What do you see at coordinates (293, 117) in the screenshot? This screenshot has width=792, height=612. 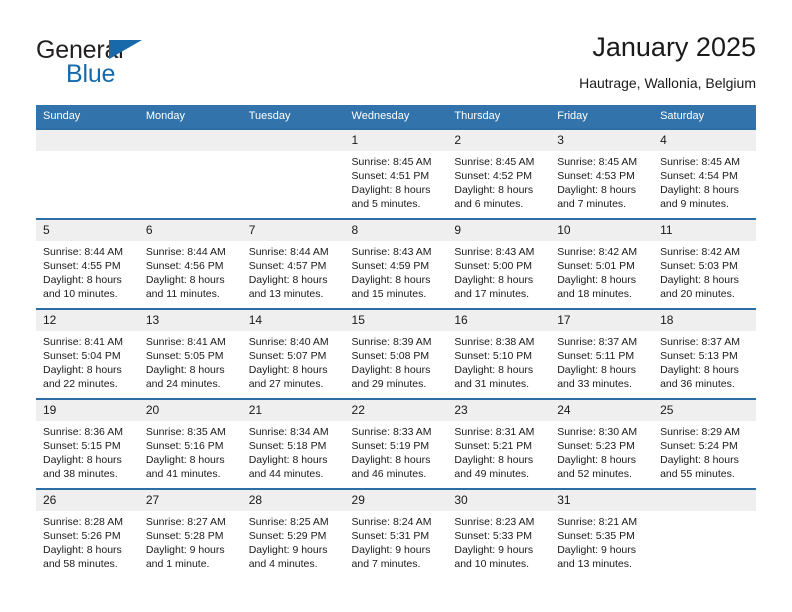 I see `weekday-header-tuesday: Tuesday` at bounding box center [293, 117].